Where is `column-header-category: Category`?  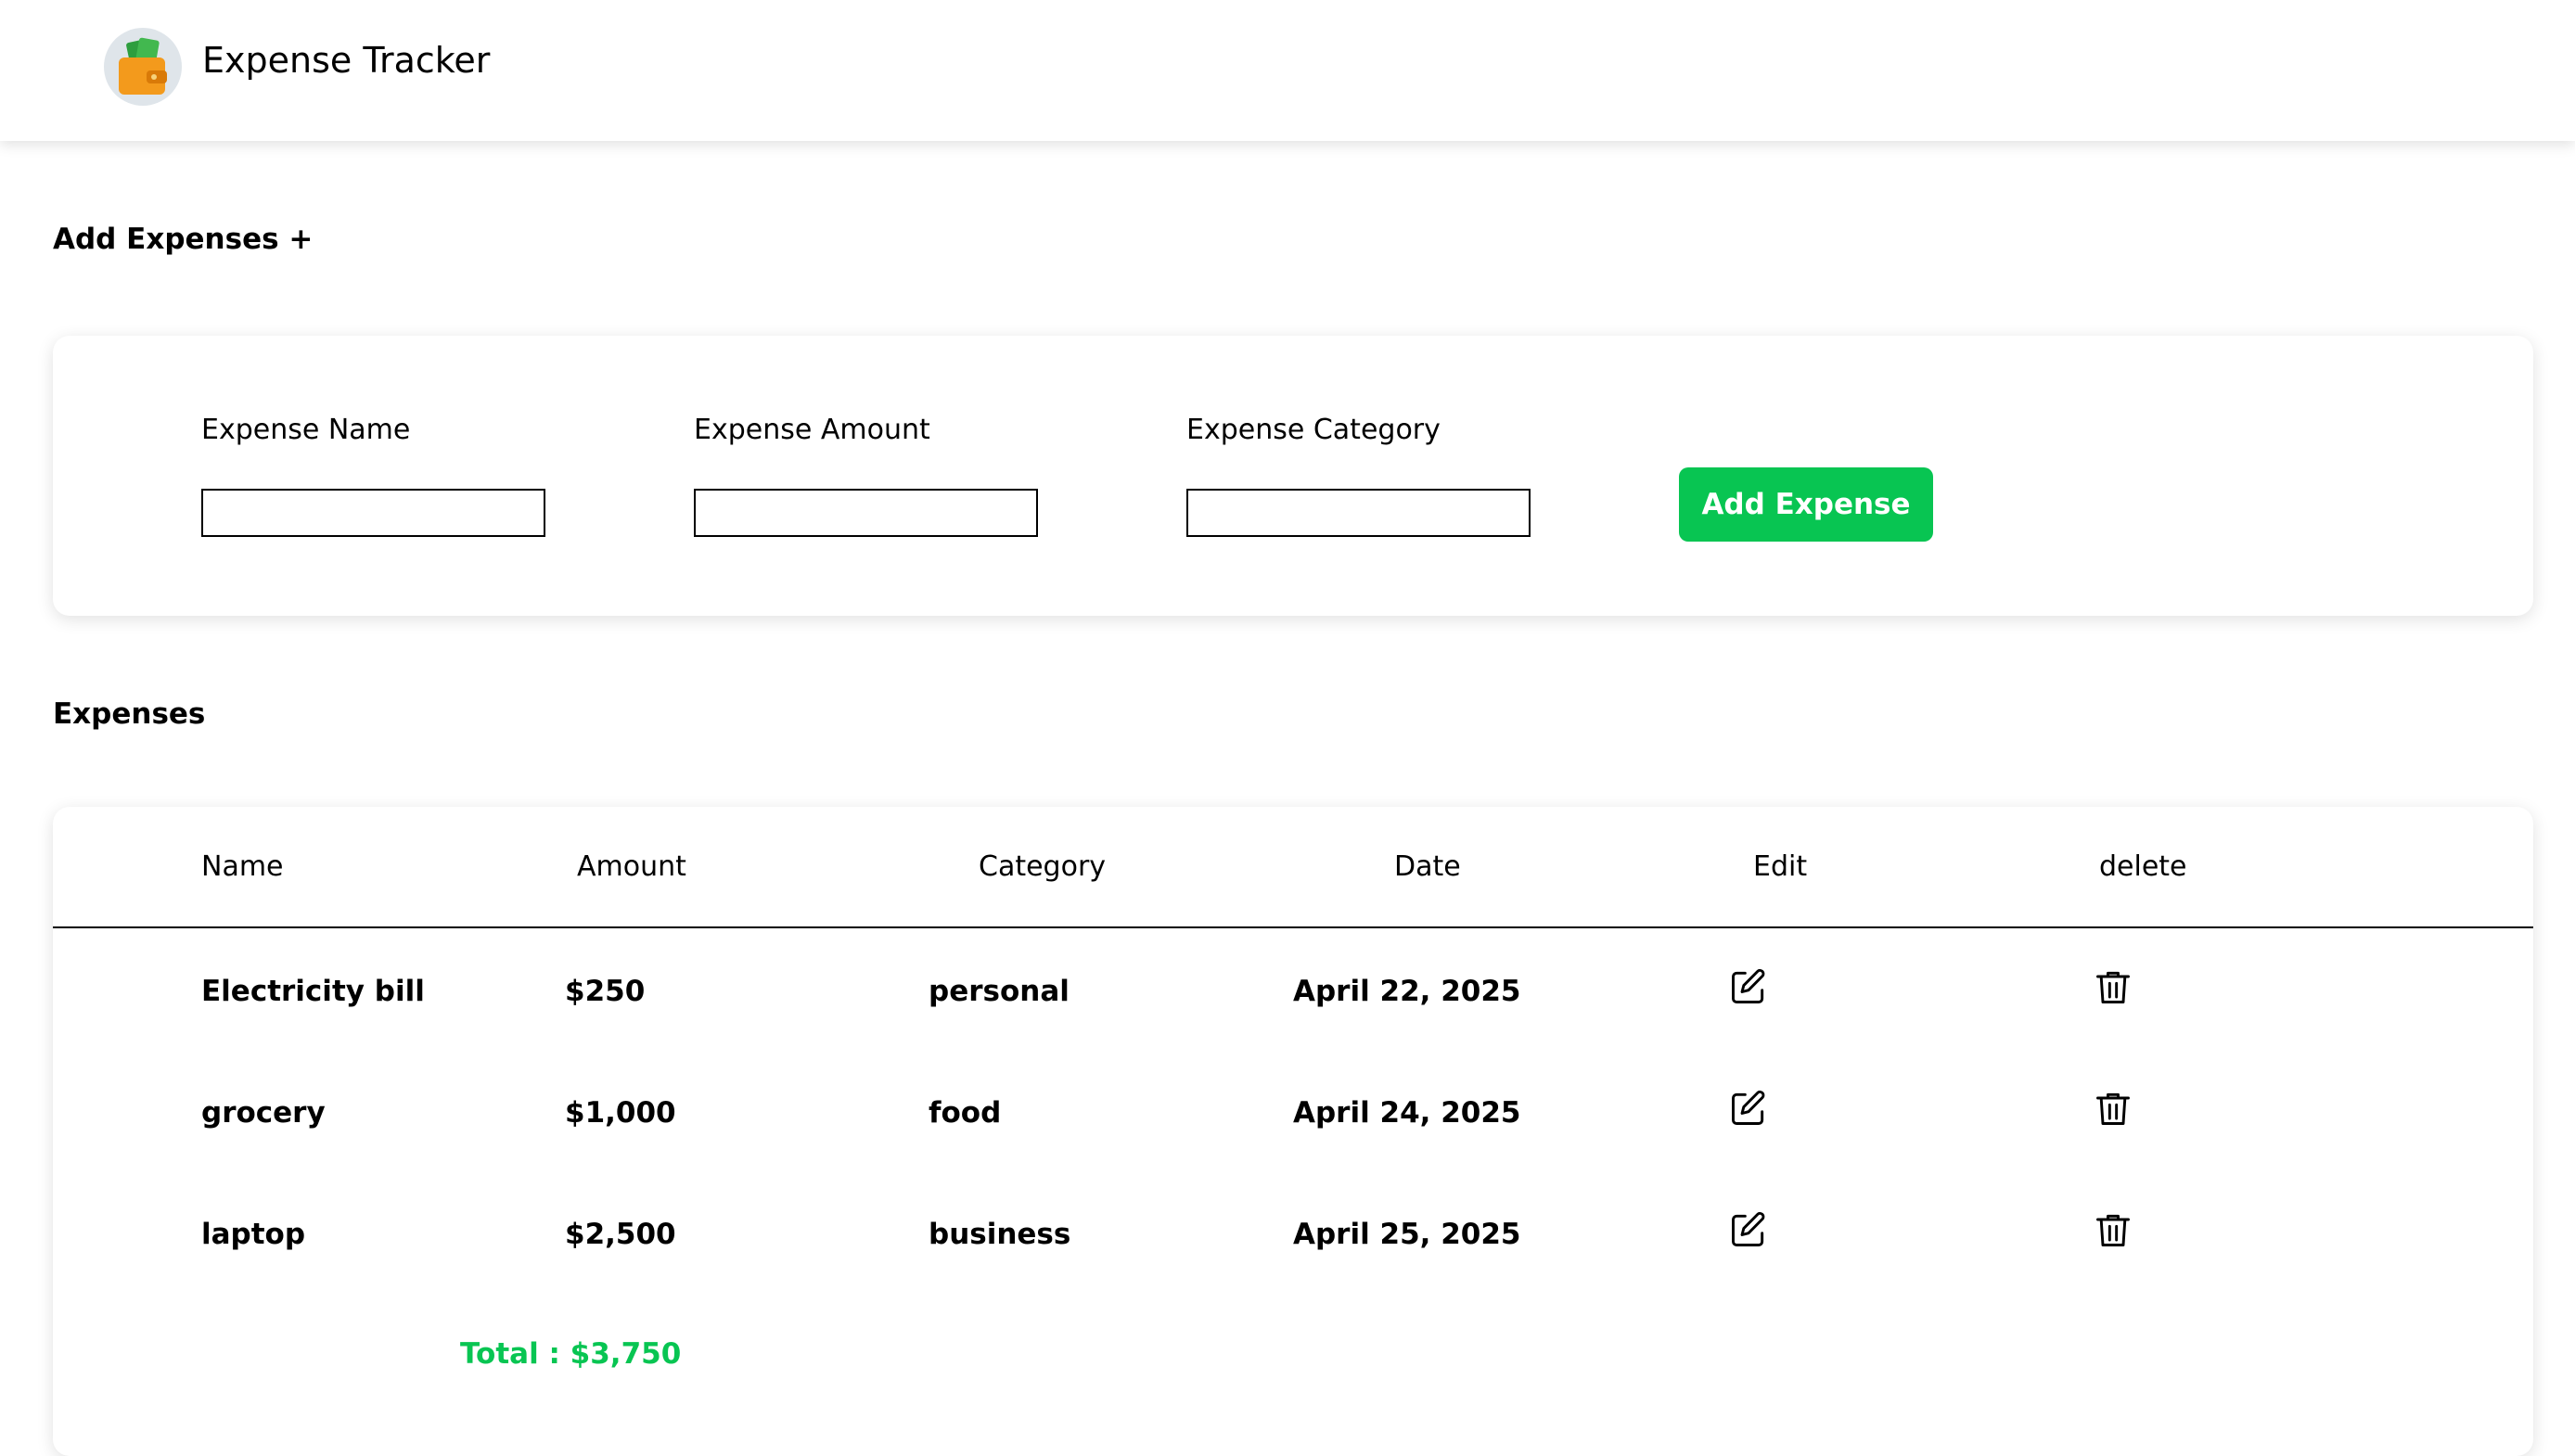
column-header-category: Category is located at coordinates (1043, 866).